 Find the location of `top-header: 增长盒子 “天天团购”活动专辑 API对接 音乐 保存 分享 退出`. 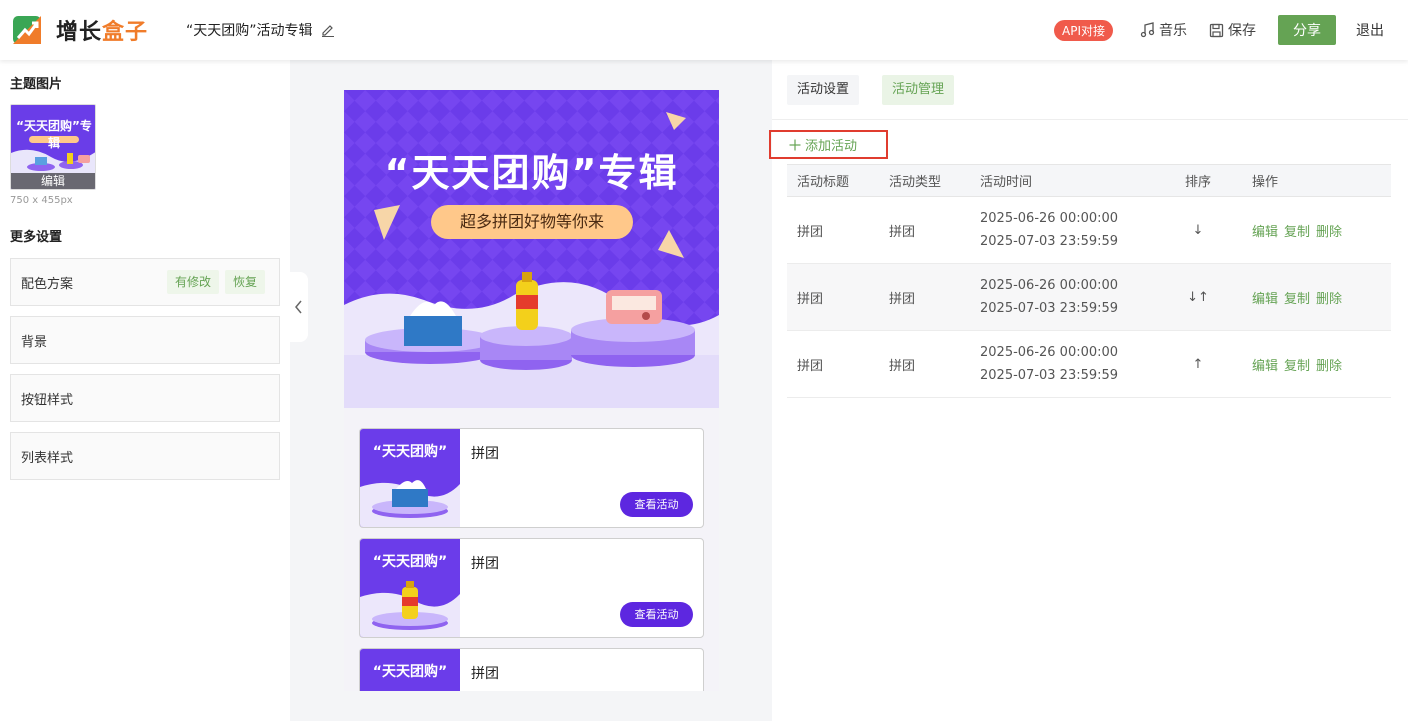

top-header: 增长盒子 “天天团购”活动专辑 API对接 音乐 保存 分享 退出 is located at coordinates (704, 30).